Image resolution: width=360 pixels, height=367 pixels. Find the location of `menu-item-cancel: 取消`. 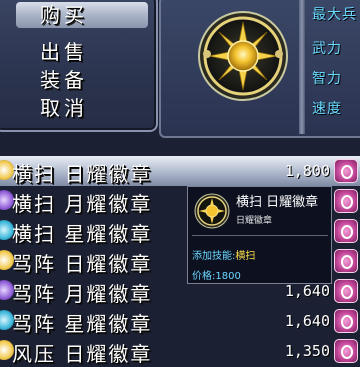

menu-item-cancel: 取消 is located at coordinates (64, 106).